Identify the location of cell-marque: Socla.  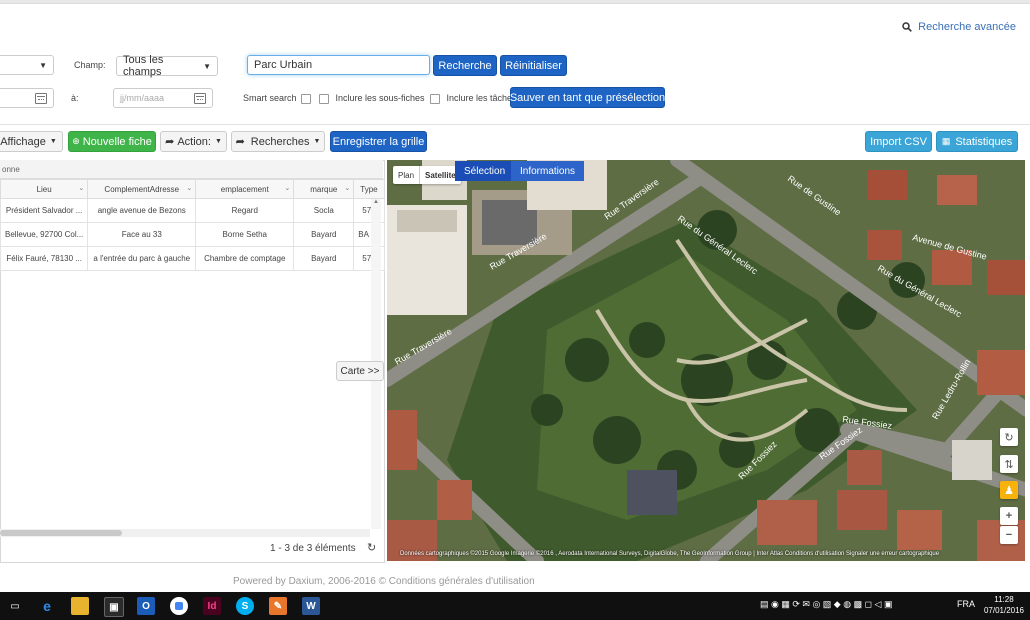
(324, 210).